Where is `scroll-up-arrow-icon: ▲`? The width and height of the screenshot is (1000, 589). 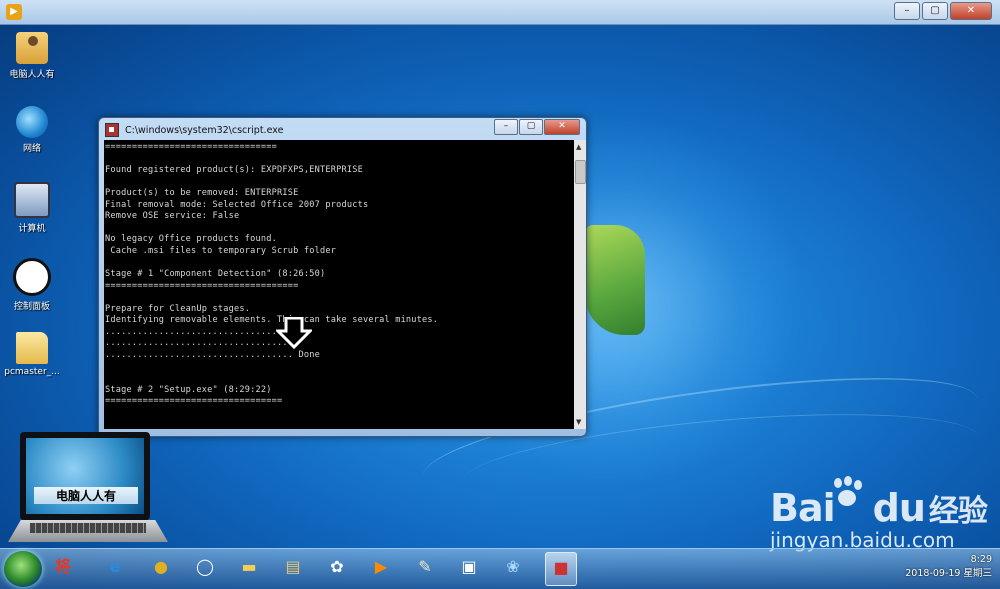 scroll-up-arrow-icon: ▲ is located at coordinates (578, 147).